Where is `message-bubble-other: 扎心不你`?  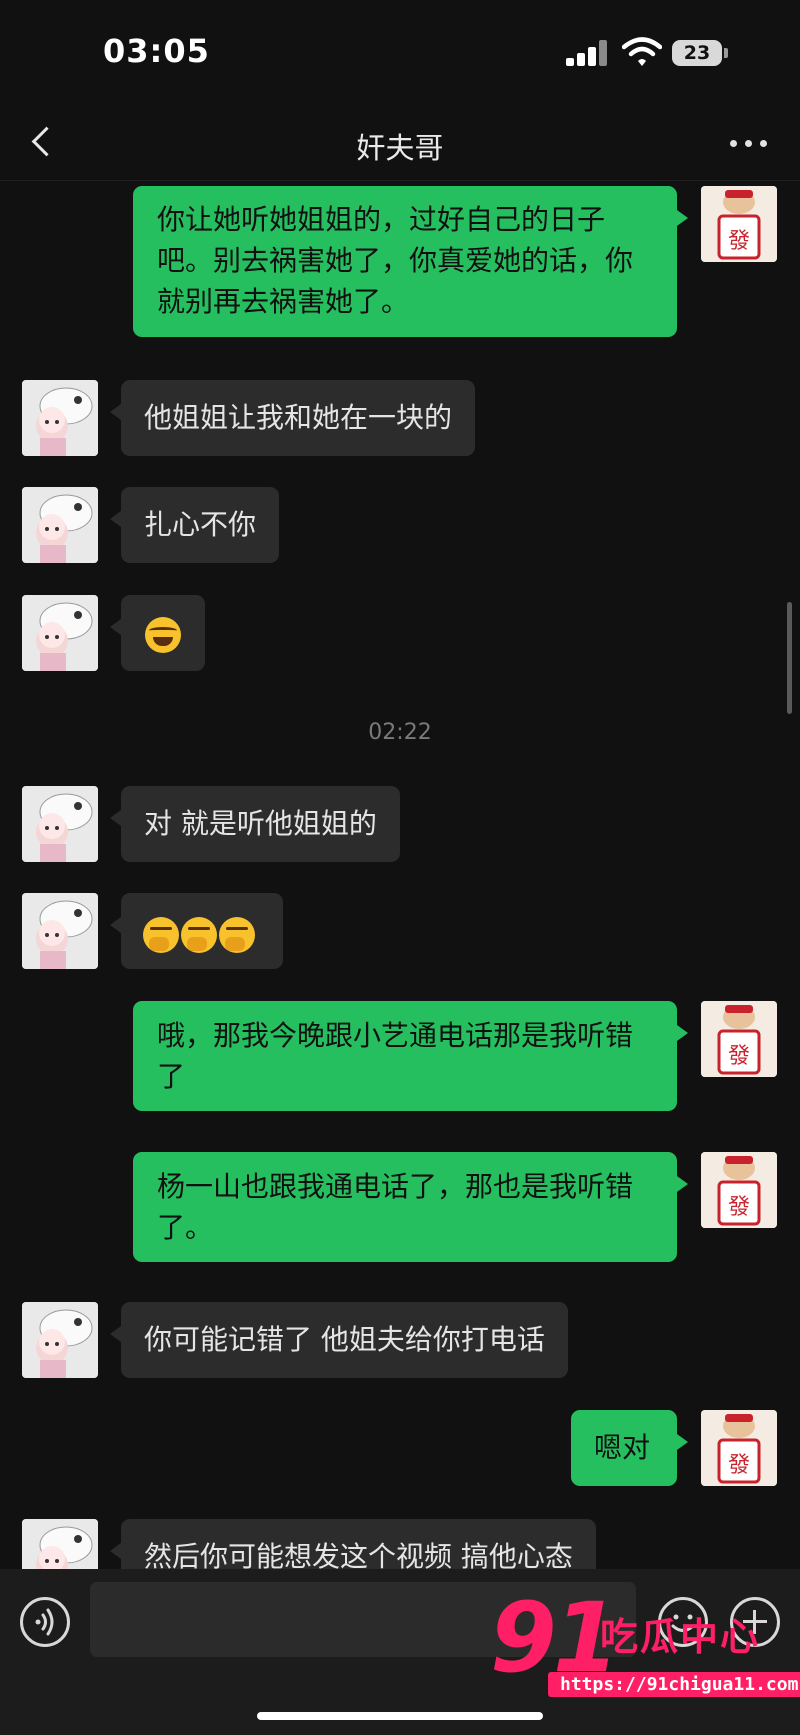
message-bubble-other: 扎心不你 is located at coordinates (194, 525).